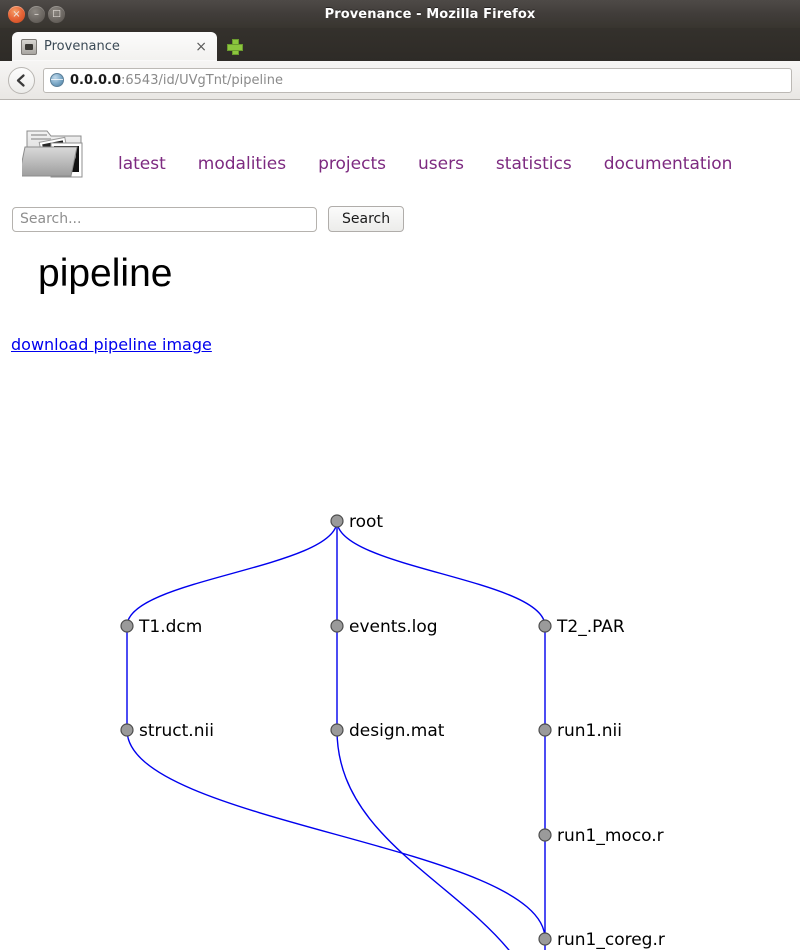 This screenshot has width=800, height=950. What do you see at coordinates (111, 344) in the screenshot?
I see `download-pipeline-image-link: download pipeline image` at bounding box center [111, 344].